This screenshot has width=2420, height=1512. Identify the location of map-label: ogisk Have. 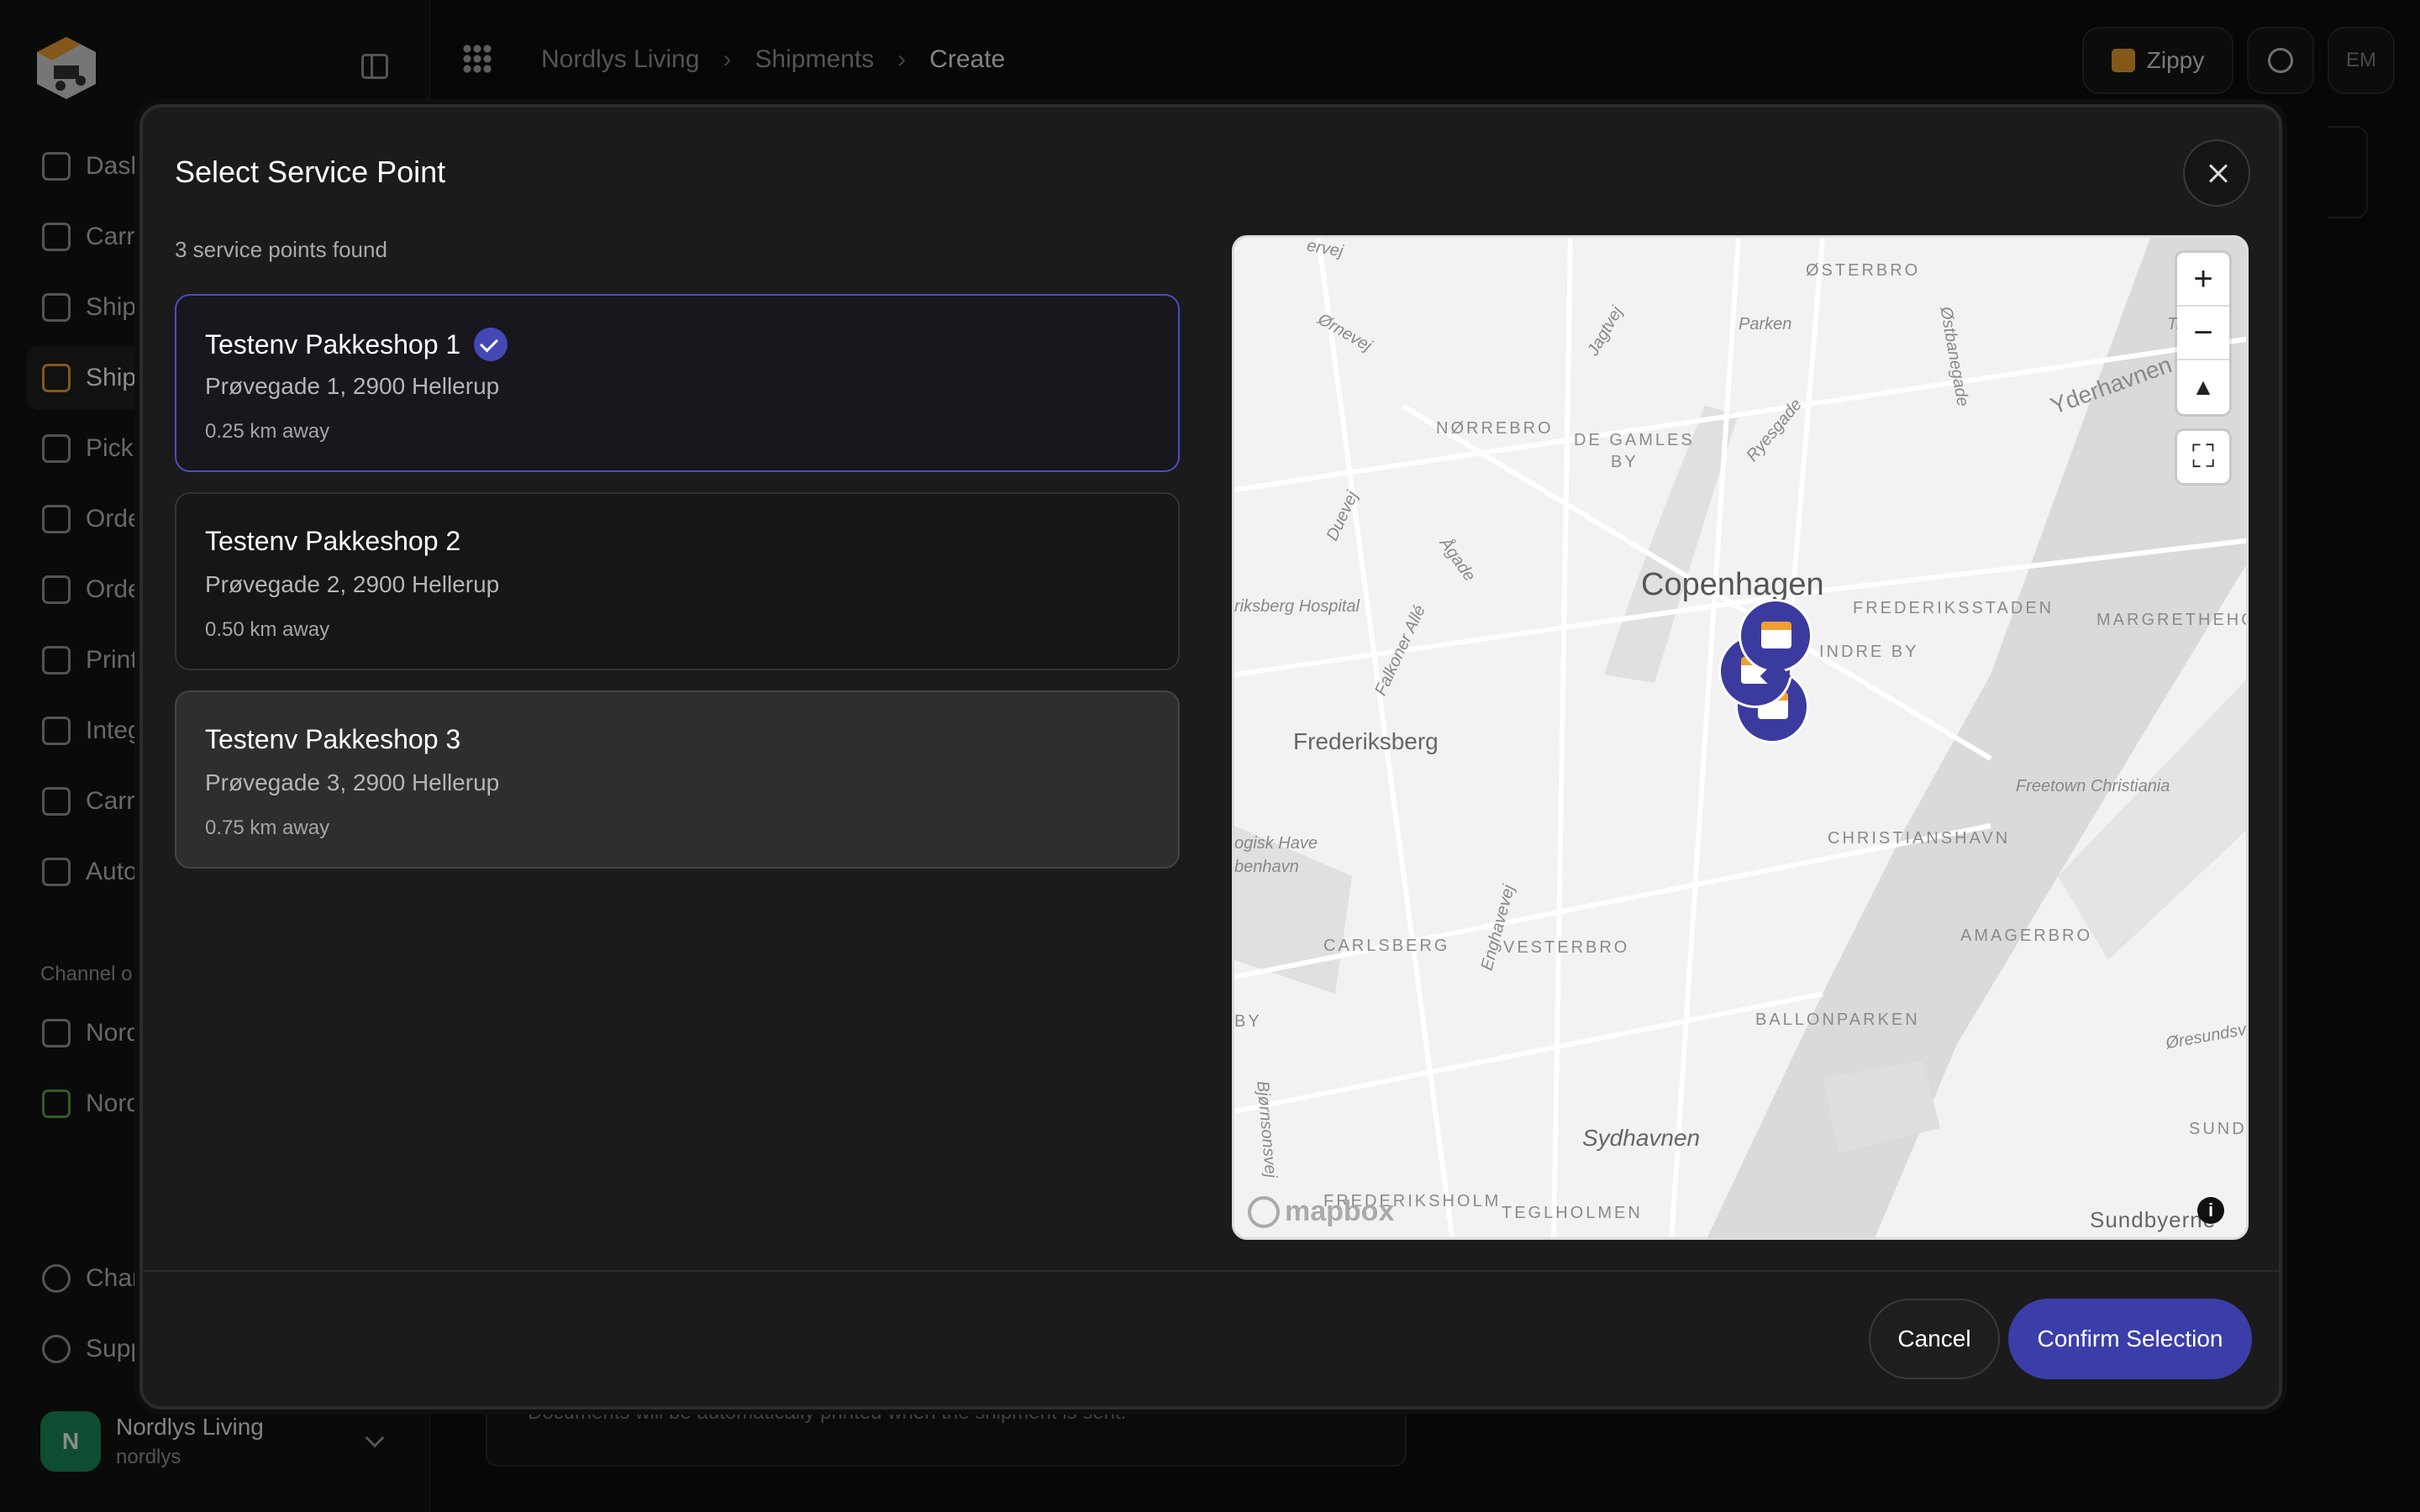
(1276, 843).